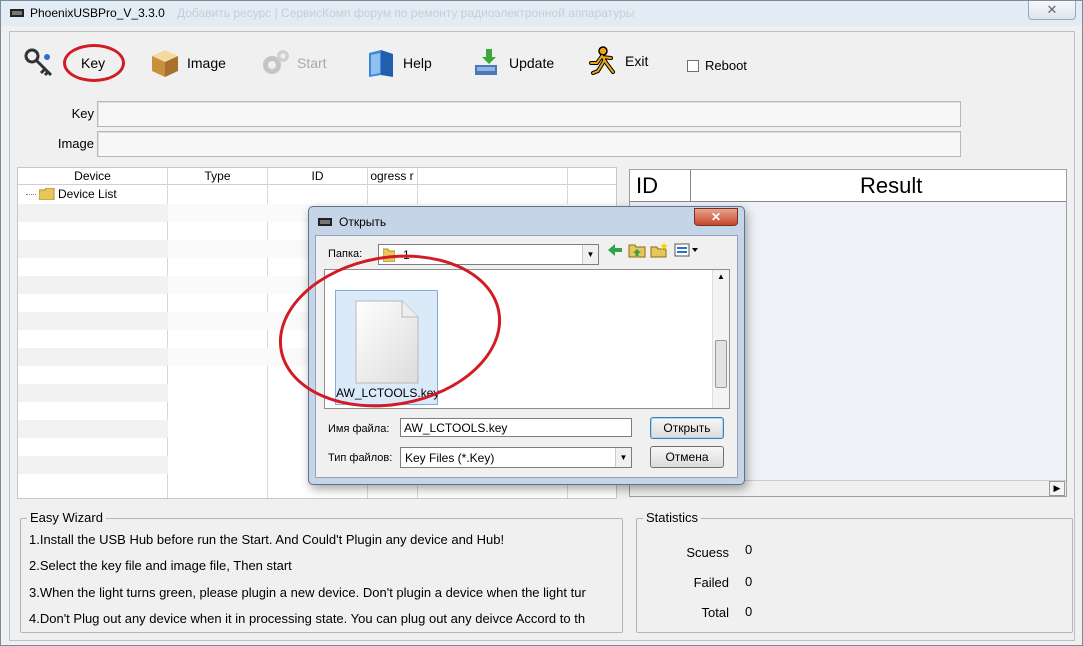  Describe the element at coordinates (637, 250) in the screenshot. I see `up-folder-icon` at that location.